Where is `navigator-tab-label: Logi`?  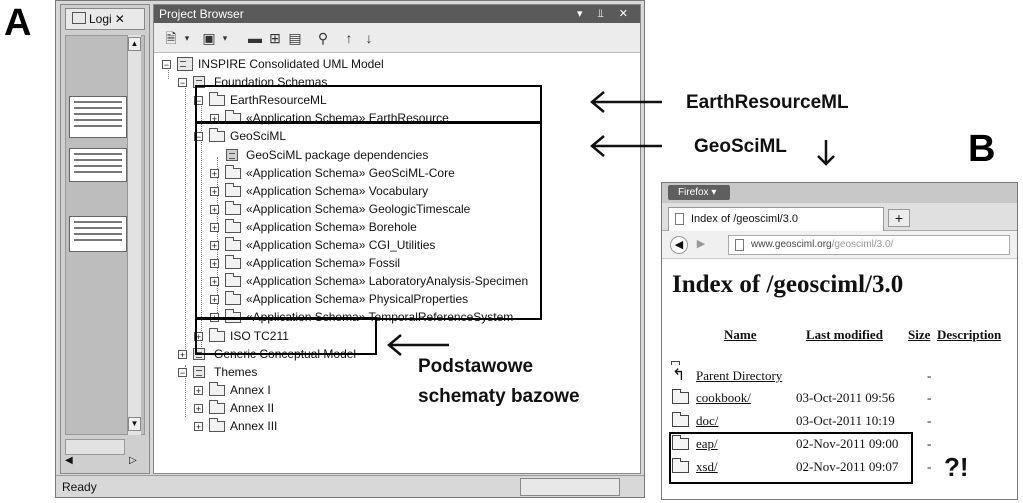
navigator-tab-label: Logi is located at coordinates (100, 19).